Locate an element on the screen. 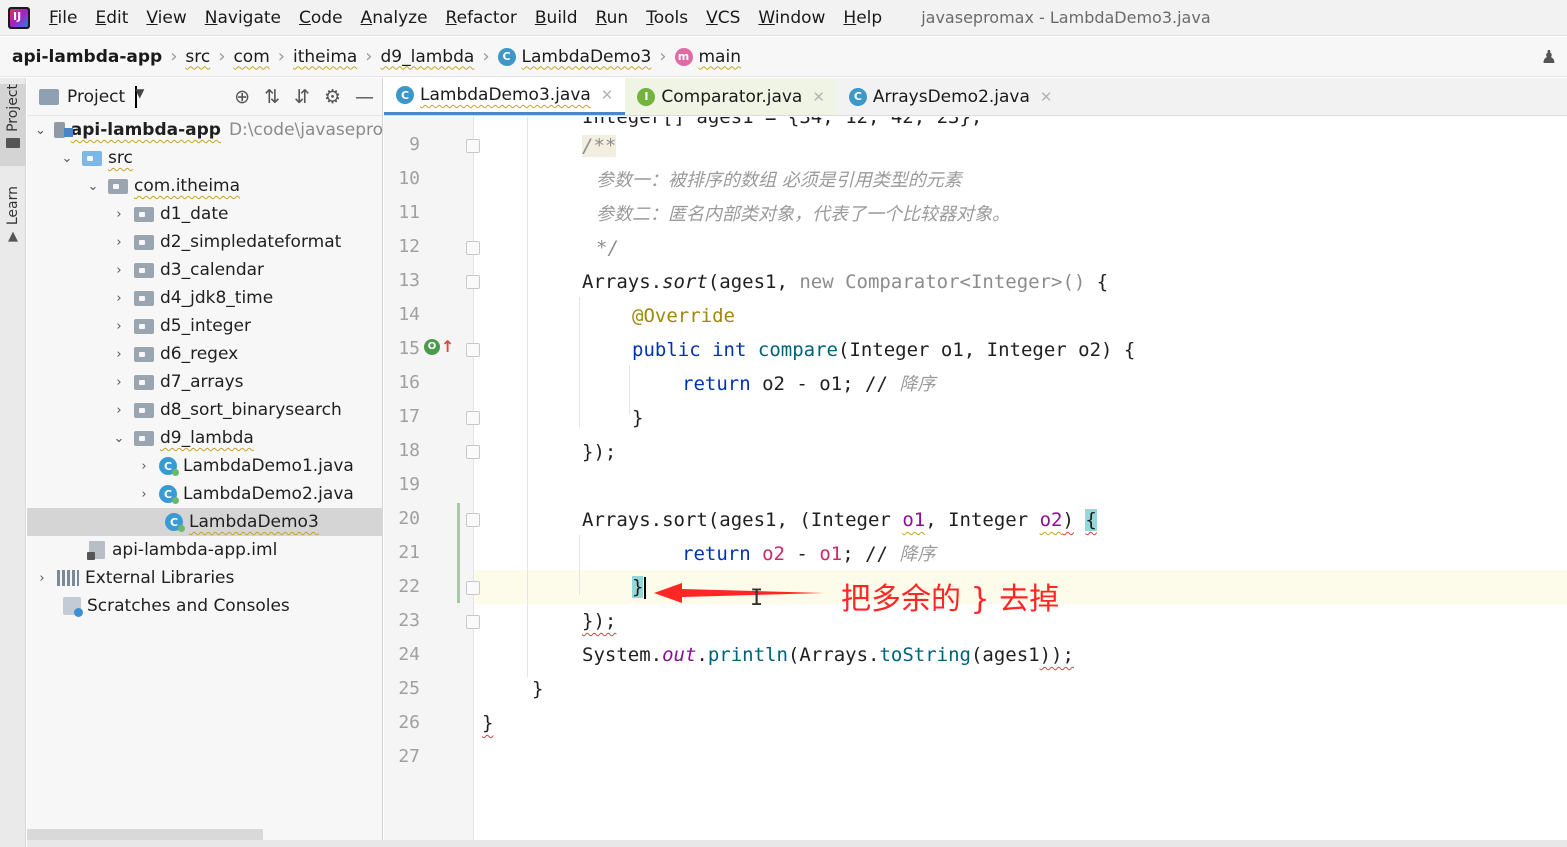 This screenshot has height=847, width=1567. tab-arraysdemo2: C ArraysDemo2.java ✕ is located at coordinates (951, 96).